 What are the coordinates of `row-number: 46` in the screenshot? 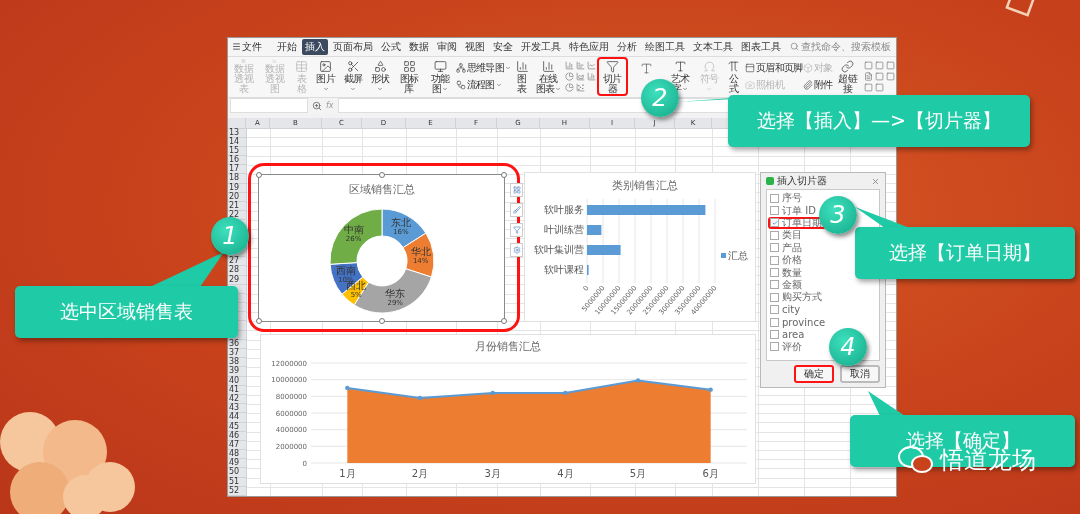 It's located at (237, 436).